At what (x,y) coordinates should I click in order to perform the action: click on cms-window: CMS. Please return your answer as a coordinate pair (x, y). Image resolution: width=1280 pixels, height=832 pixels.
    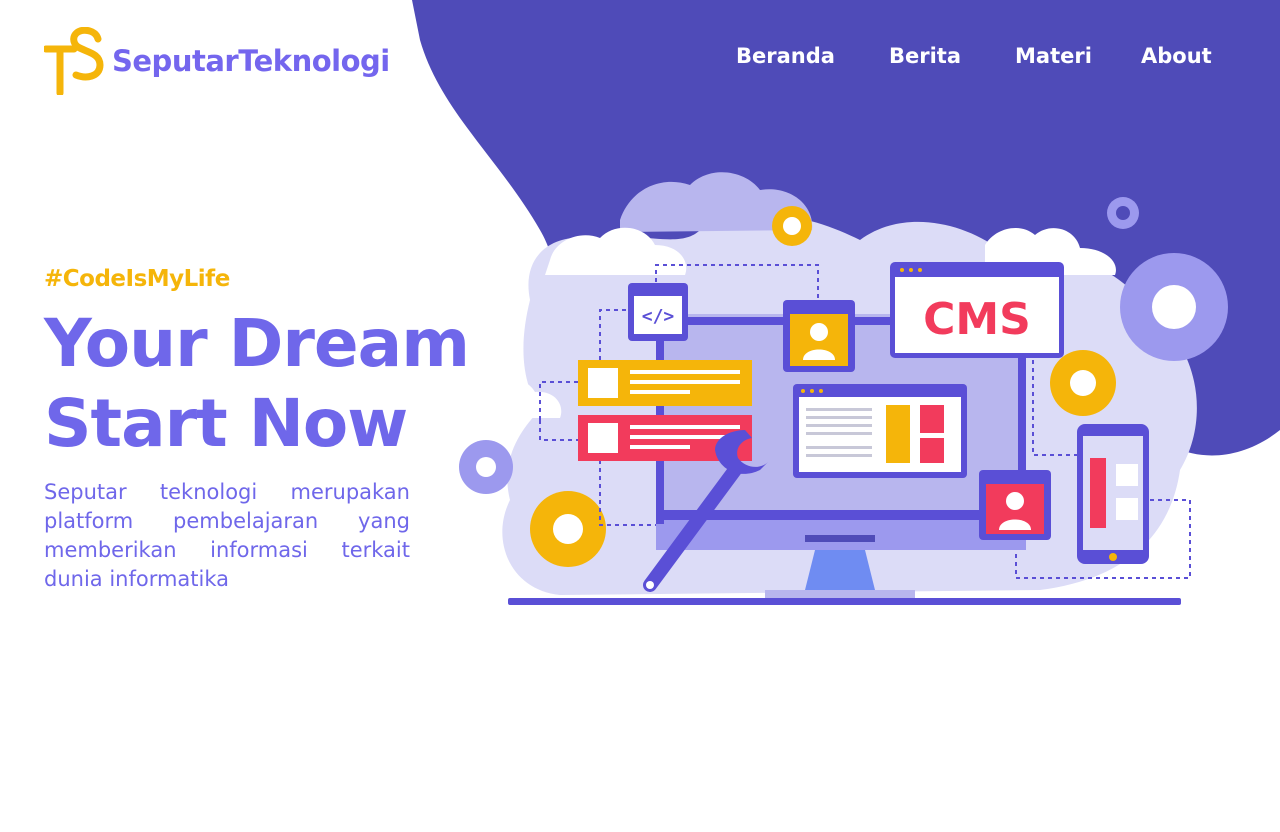
    Looking at the image, I should click on (977, 310).